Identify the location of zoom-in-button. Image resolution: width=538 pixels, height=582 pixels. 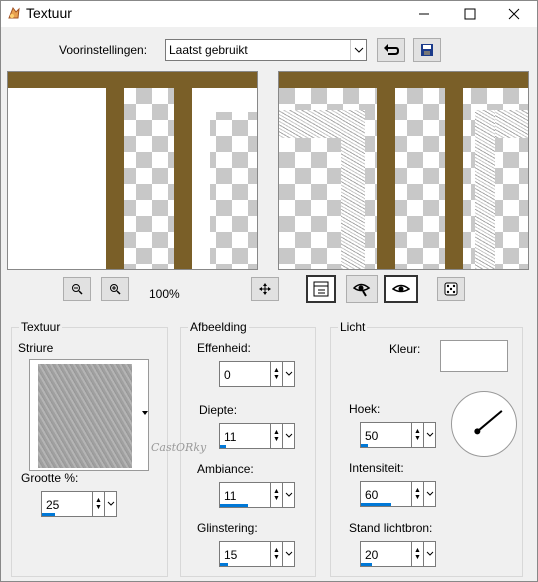
(115, 289).